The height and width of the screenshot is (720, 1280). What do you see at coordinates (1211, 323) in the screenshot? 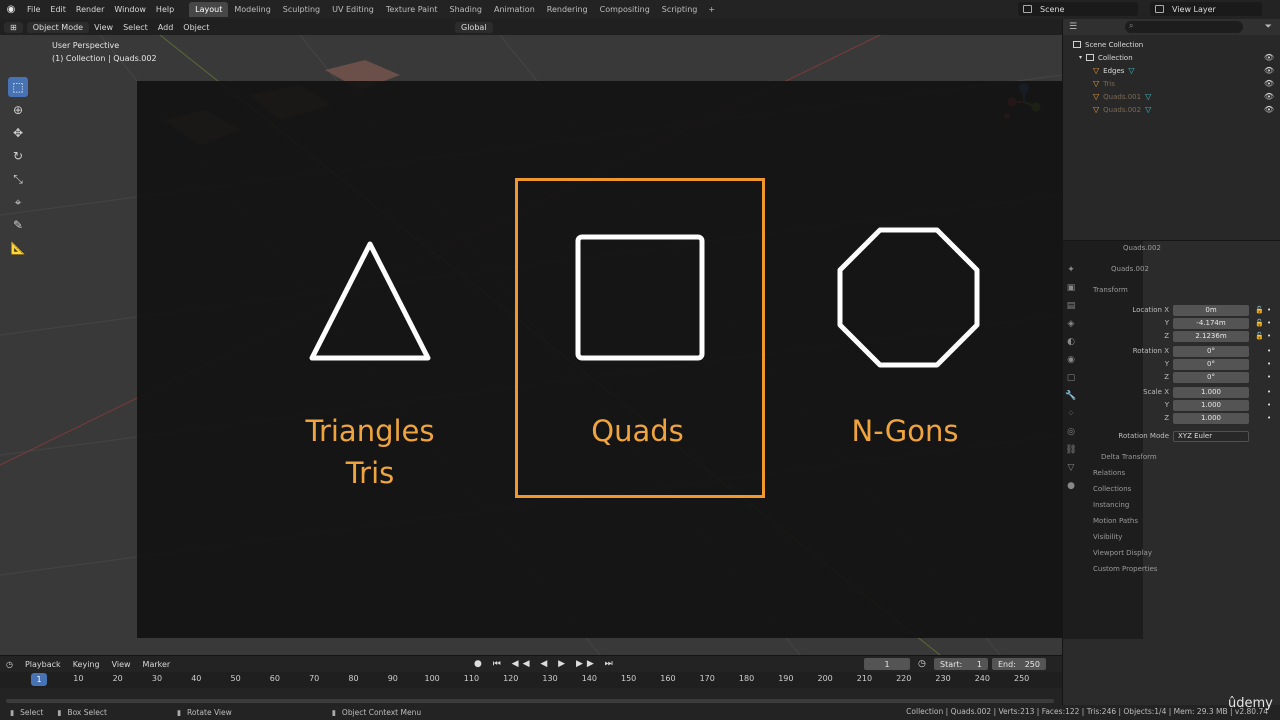
I see `location-y-field: -4.174m` at bounding box center [1211, 323].